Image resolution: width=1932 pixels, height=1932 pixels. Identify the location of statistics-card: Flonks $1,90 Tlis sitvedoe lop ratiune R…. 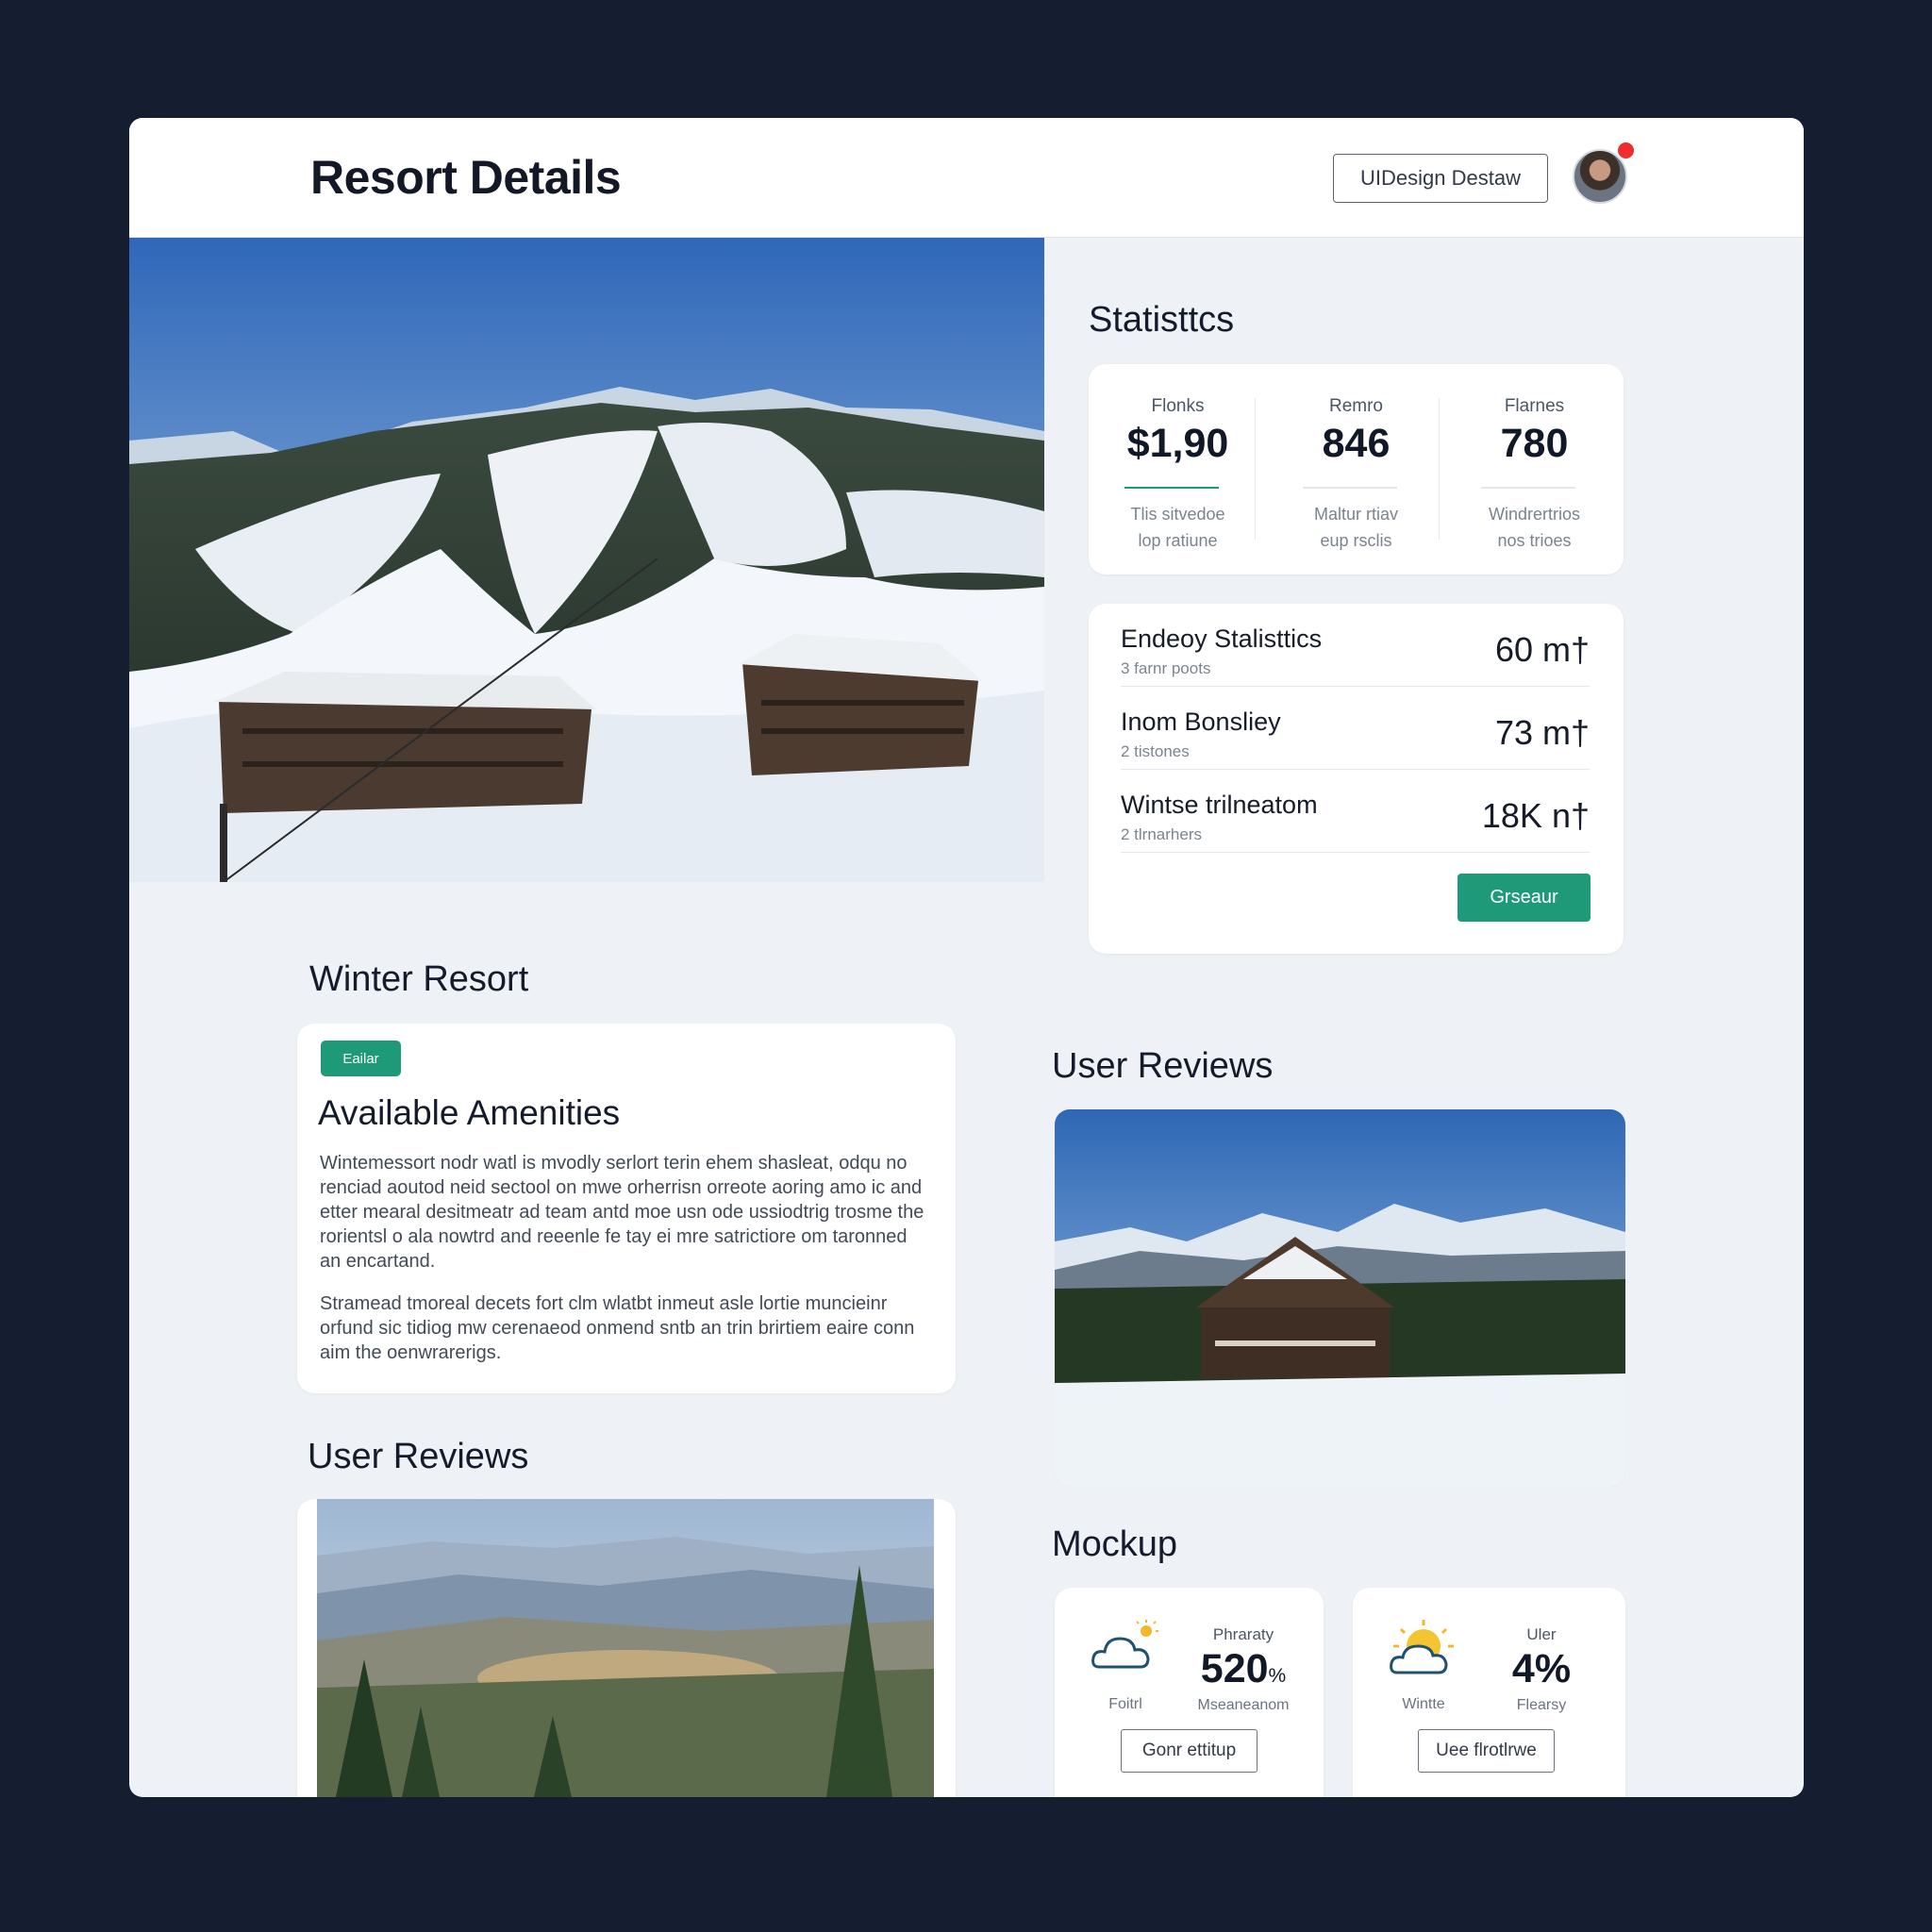
(1356, 470).